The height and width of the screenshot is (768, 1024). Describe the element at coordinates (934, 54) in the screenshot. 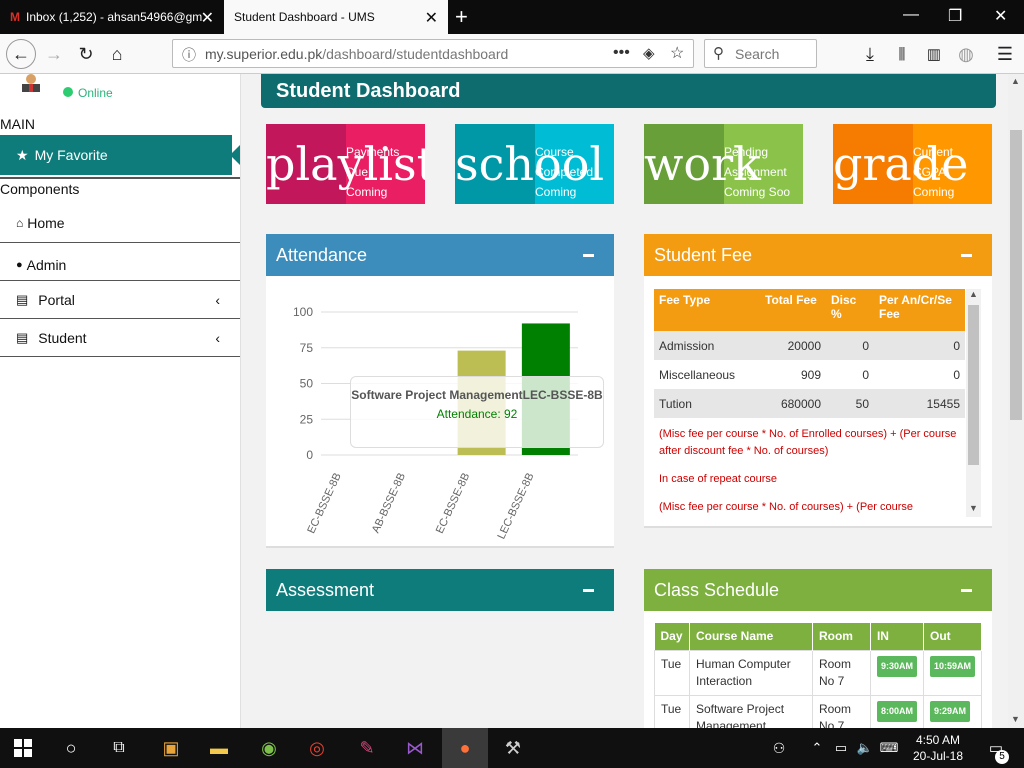

I see `sidebar-toggle-icon: ▥` at that location.